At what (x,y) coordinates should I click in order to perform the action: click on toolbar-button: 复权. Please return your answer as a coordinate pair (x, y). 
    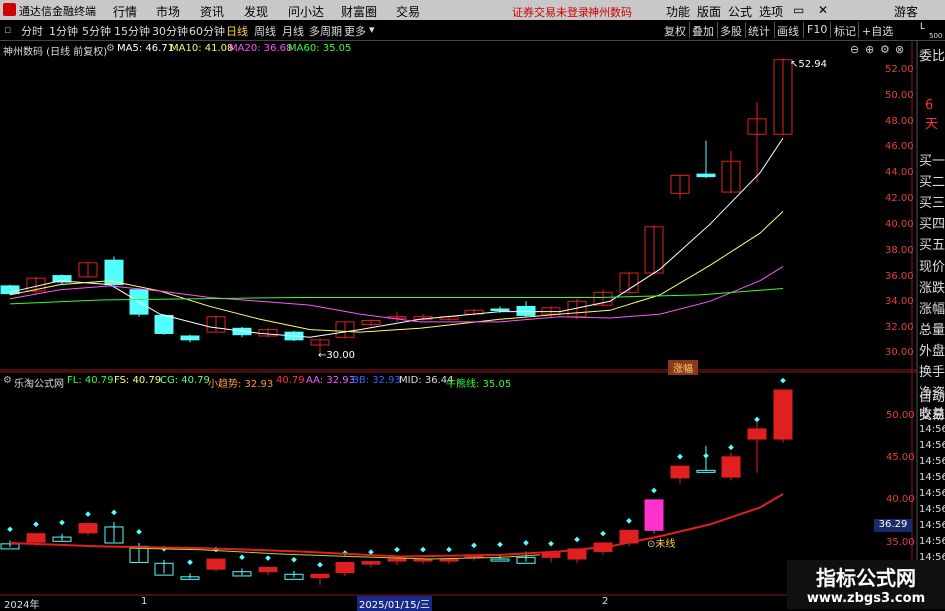
    Looking at the image, I should click on (675, 31).